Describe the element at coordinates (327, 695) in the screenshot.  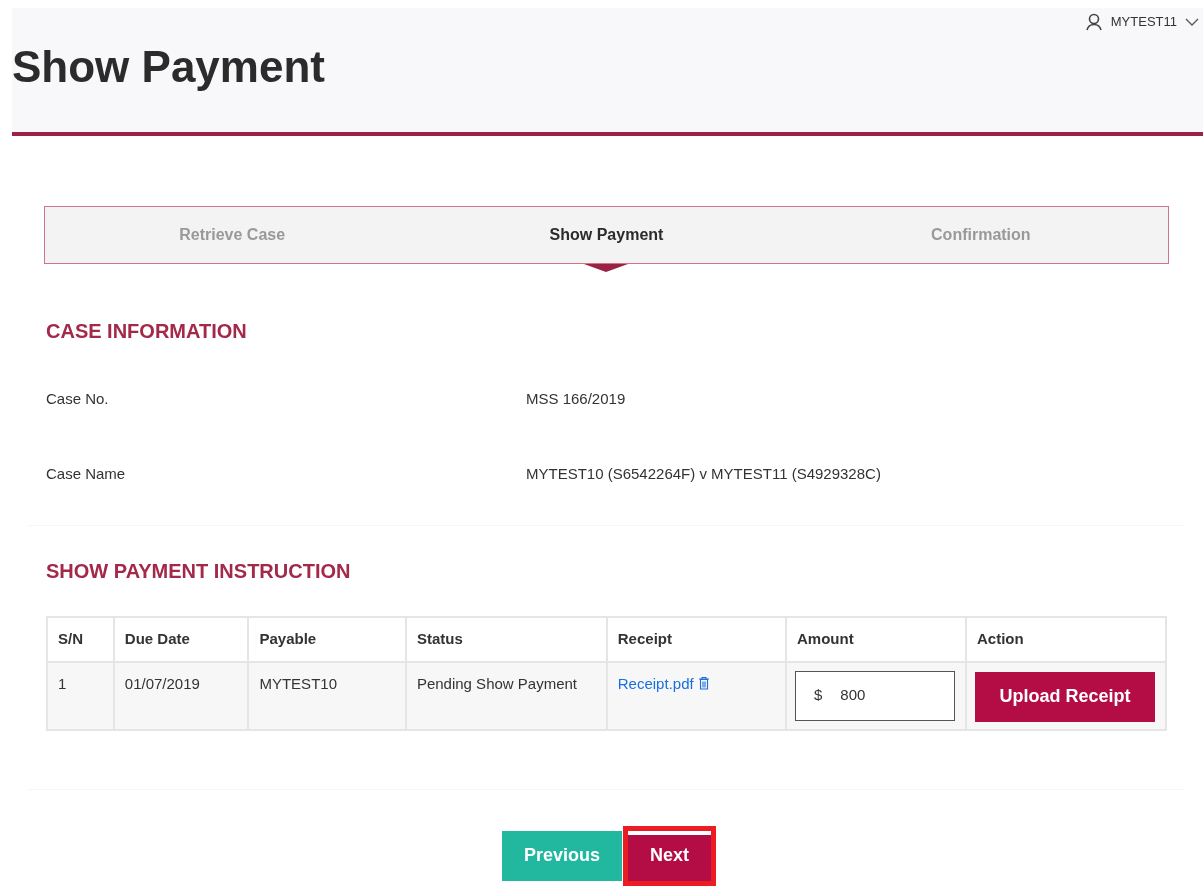
I see `table-cell: MYTEST10` at that location.